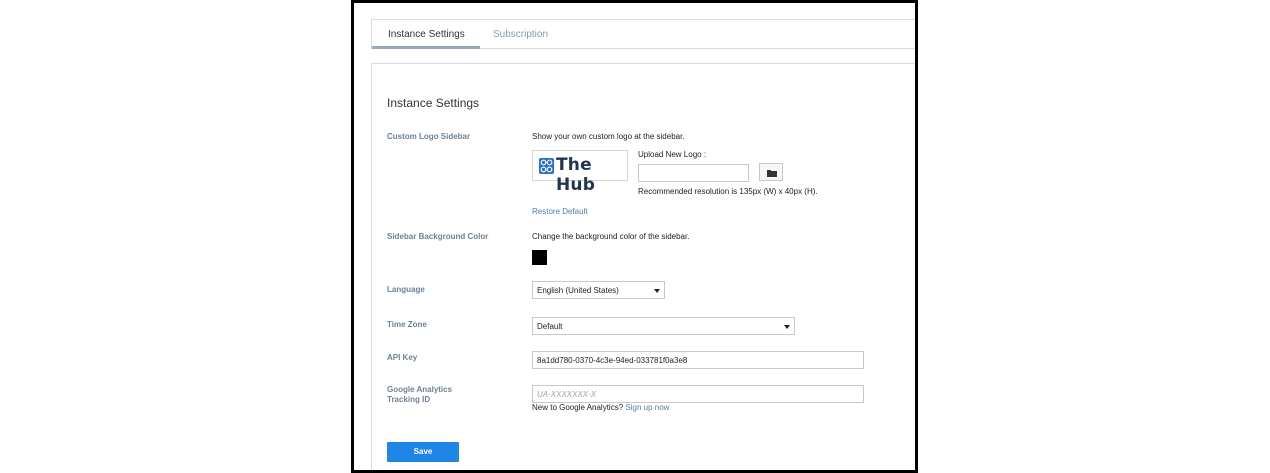 The image size is (1270, 473). I want to click on tracking-id-field: UA-XXXXXXX-X, so click(698, 394).